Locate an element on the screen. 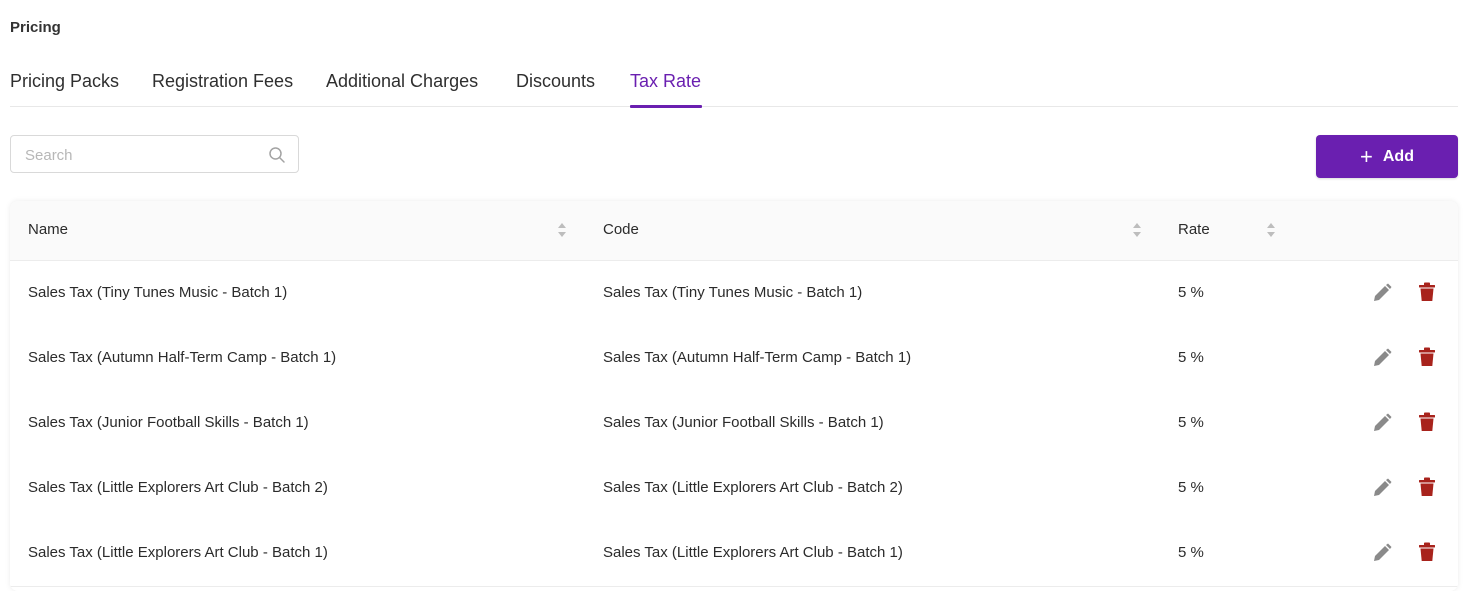  search-icon is located at coordinates (277, 155).